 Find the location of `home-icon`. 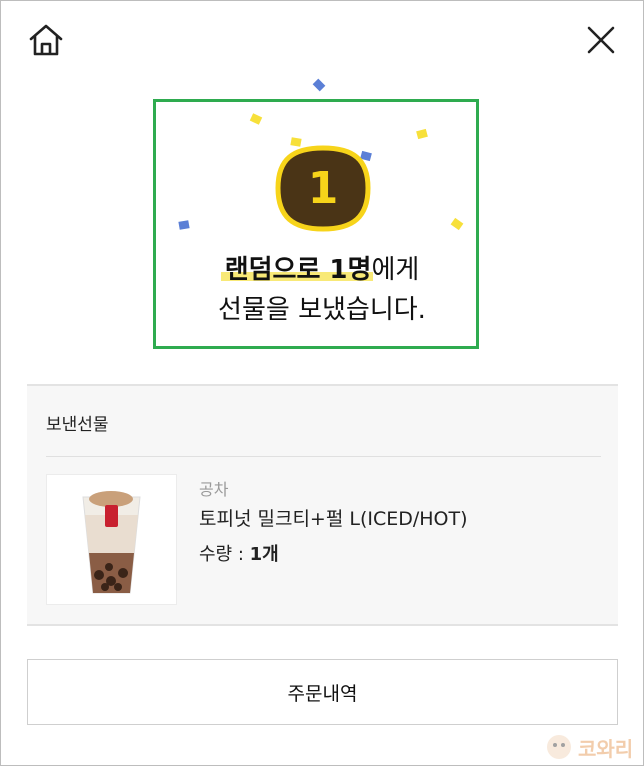

home-icon is located at coordinates (46, 40).